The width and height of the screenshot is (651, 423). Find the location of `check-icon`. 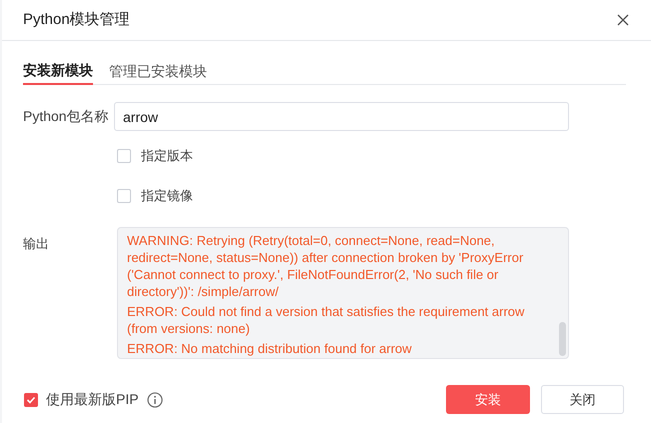

check-icon is located at coordinates (31, 399).